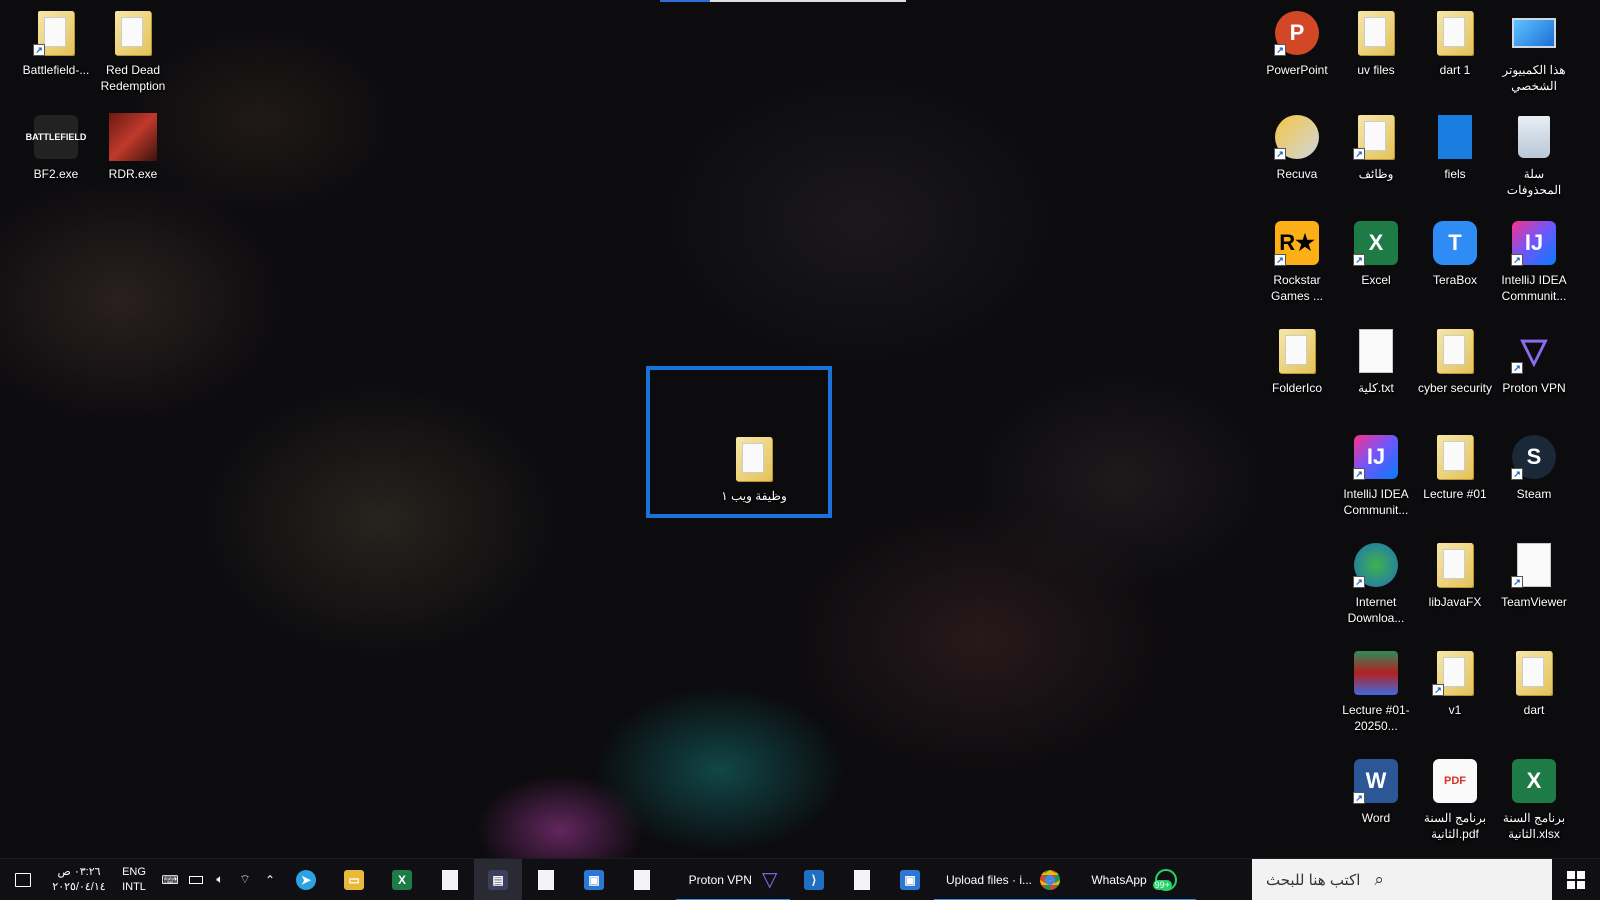 This screenshot has width=1600, height=900. I want to click on desktop-icon: fiels, so click(1455, 147).